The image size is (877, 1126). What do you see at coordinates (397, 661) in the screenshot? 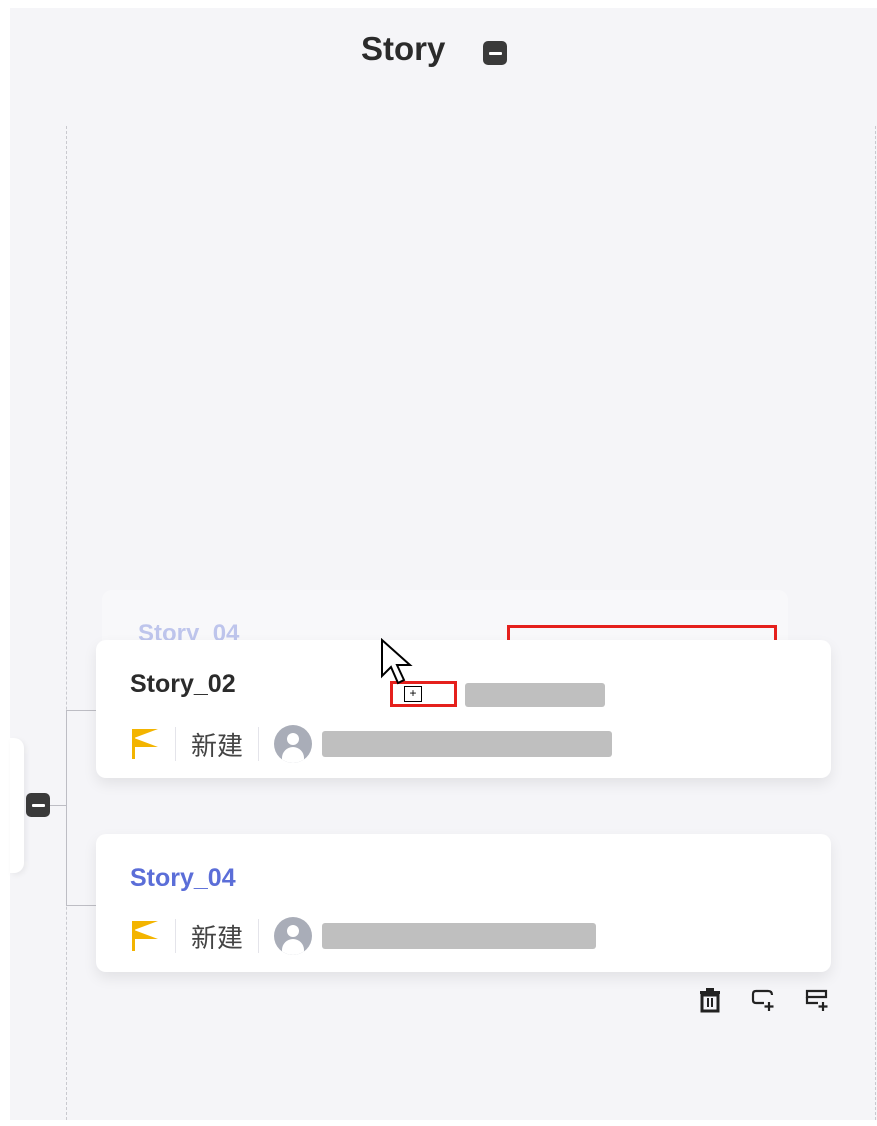
I see `mouse-cursor-icon` at bounding box center [397, 661].